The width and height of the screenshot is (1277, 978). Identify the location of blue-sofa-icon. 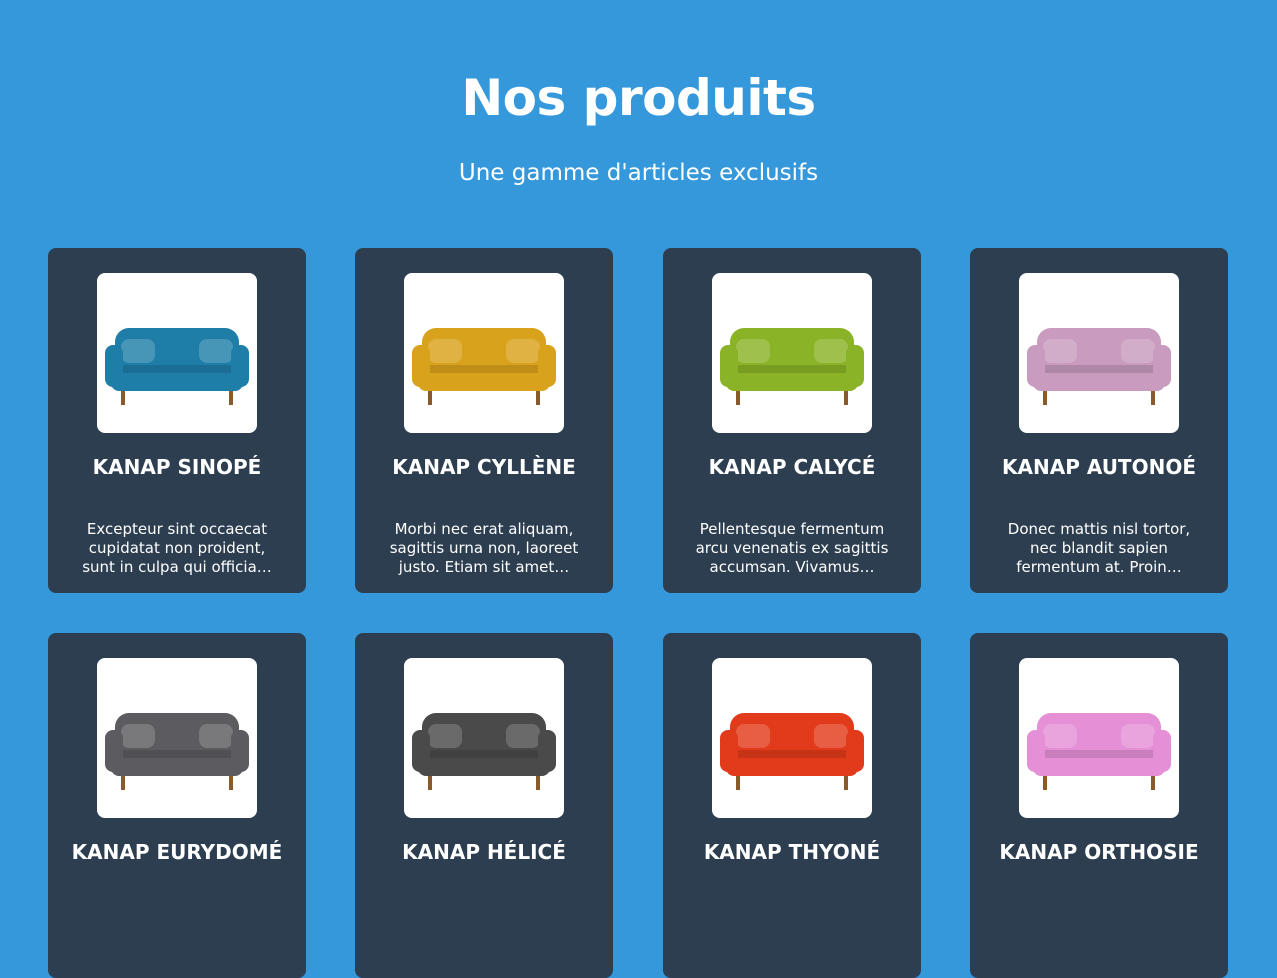
(177, 353).